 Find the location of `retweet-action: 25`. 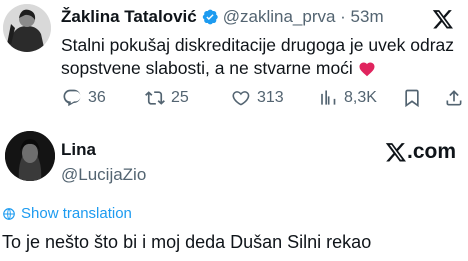

retweet-action: 25 is located at coordinates (167, 98).